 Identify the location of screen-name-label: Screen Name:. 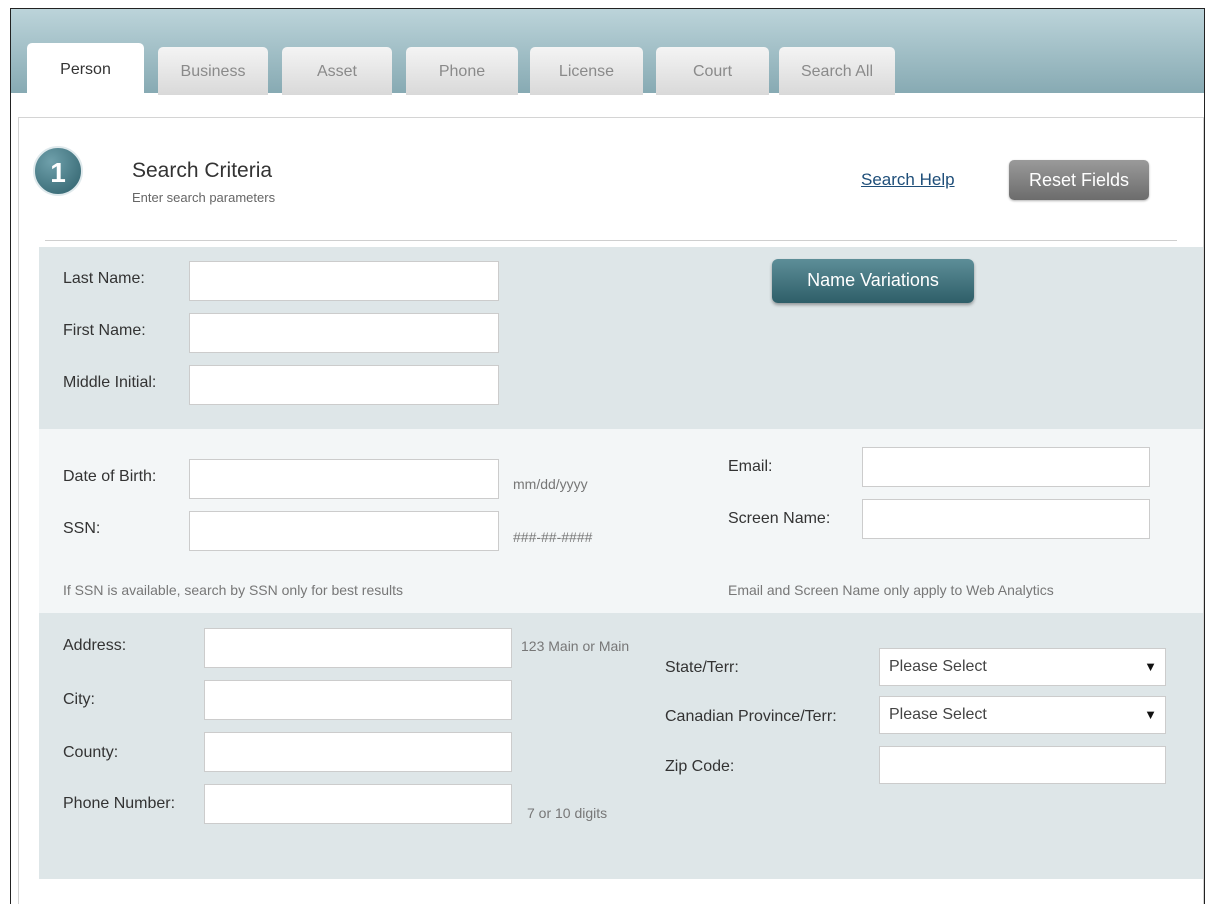
(779, 518).